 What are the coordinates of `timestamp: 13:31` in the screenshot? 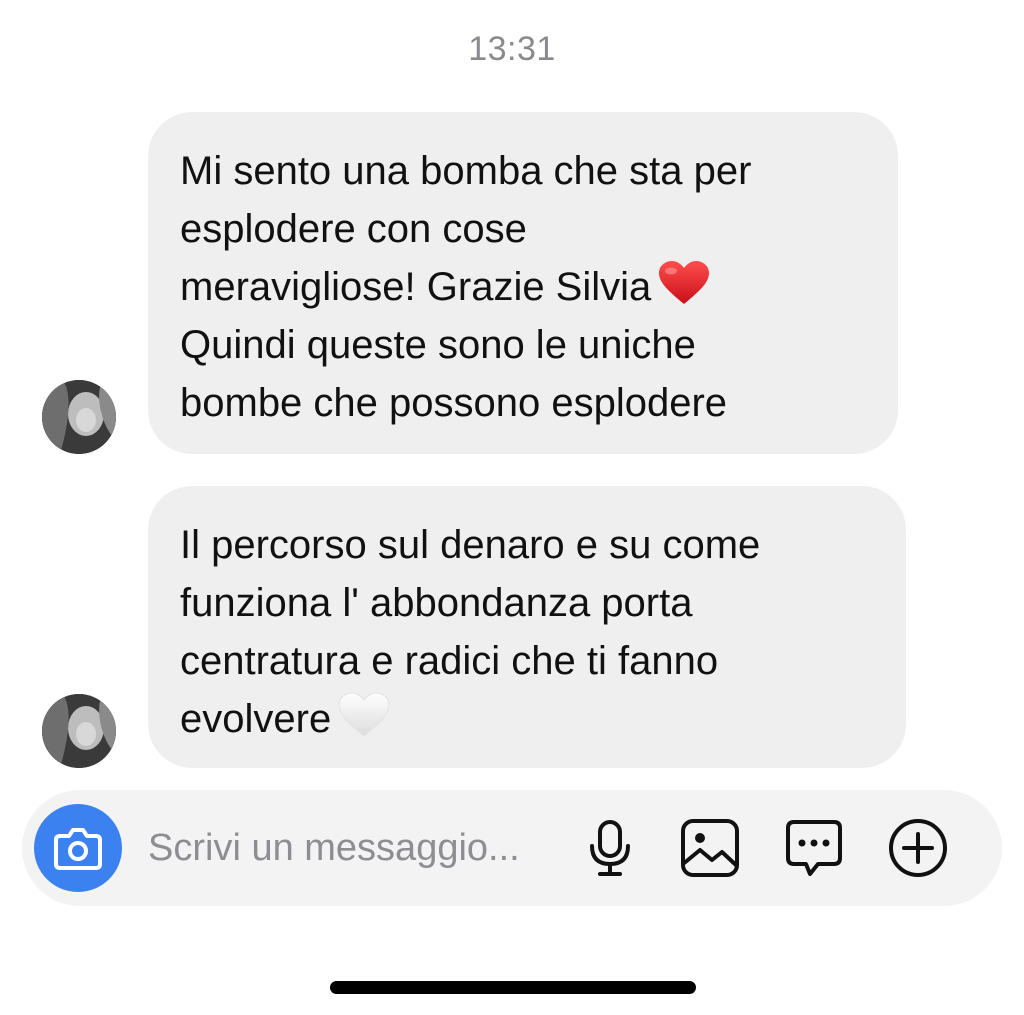 It's located at (512, 49).